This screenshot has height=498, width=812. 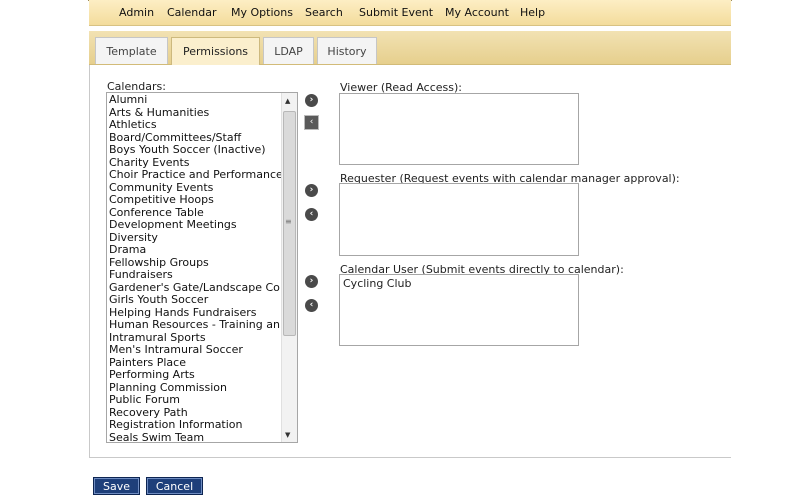 What do you see at coordinates (197, 400) in the screenshot?
I see `list-item: Public Forum` at bounding box center [197, 400].